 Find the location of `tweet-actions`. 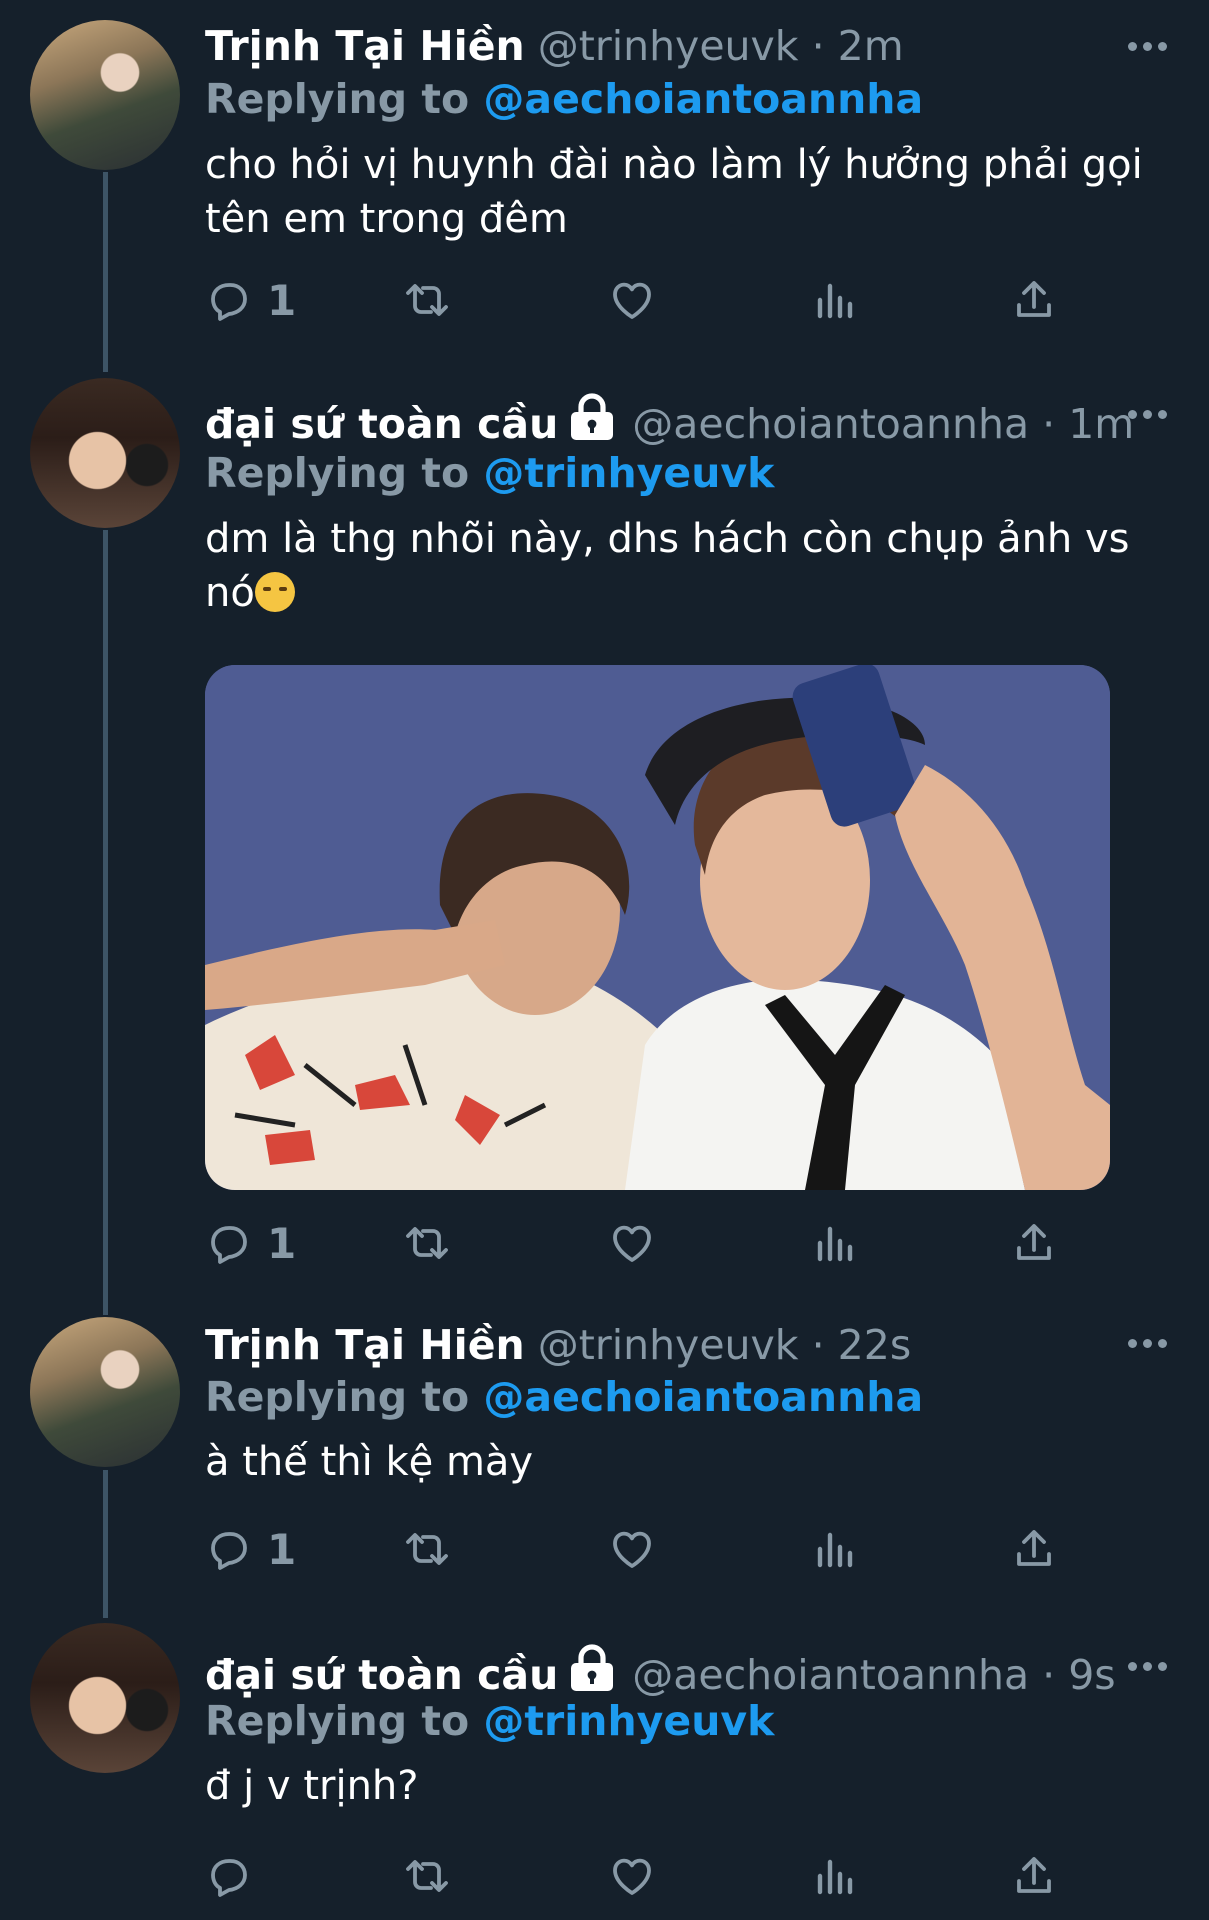

tweet-actions is located at coordinates (645, 1876).